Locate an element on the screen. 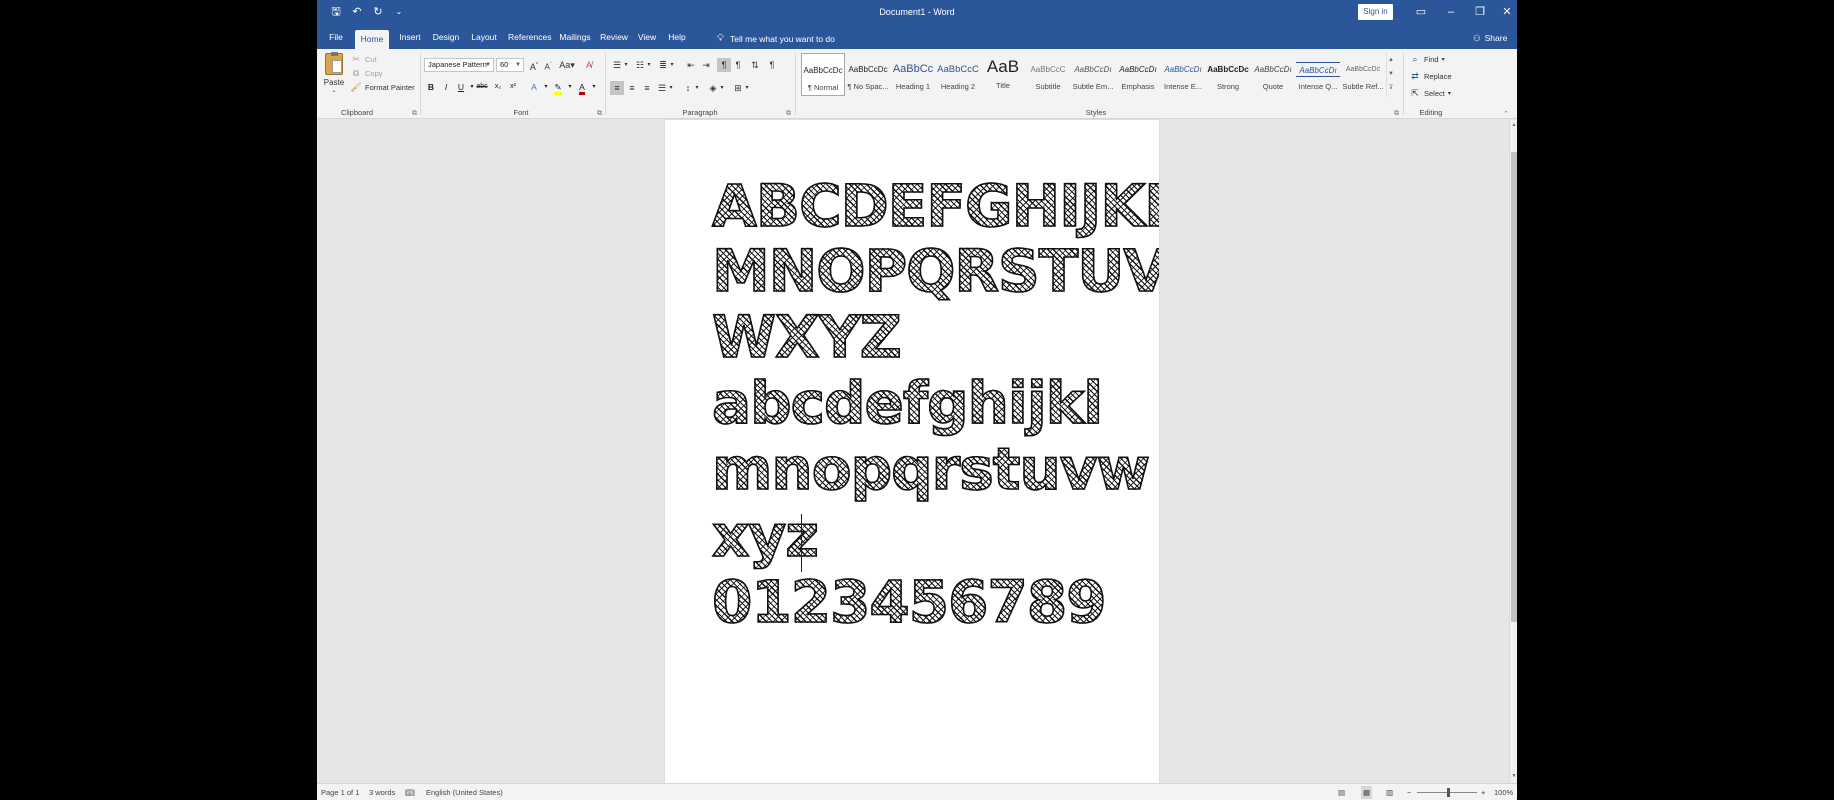  borders-dropdown-icon: ▾ is located at coordinates (747, 88).